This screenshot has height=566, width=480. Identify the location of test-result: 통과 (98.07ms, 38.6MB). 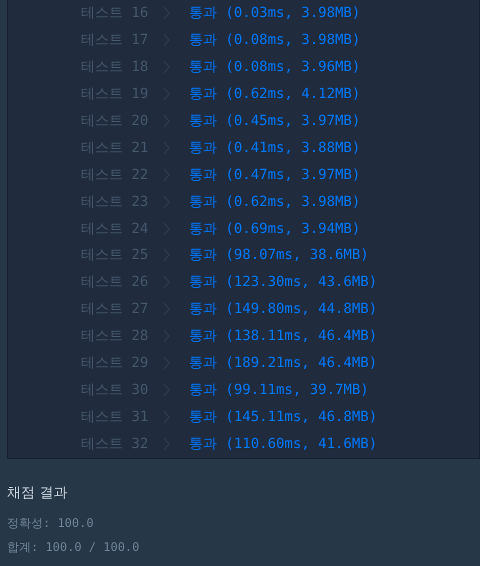
(279, 255).